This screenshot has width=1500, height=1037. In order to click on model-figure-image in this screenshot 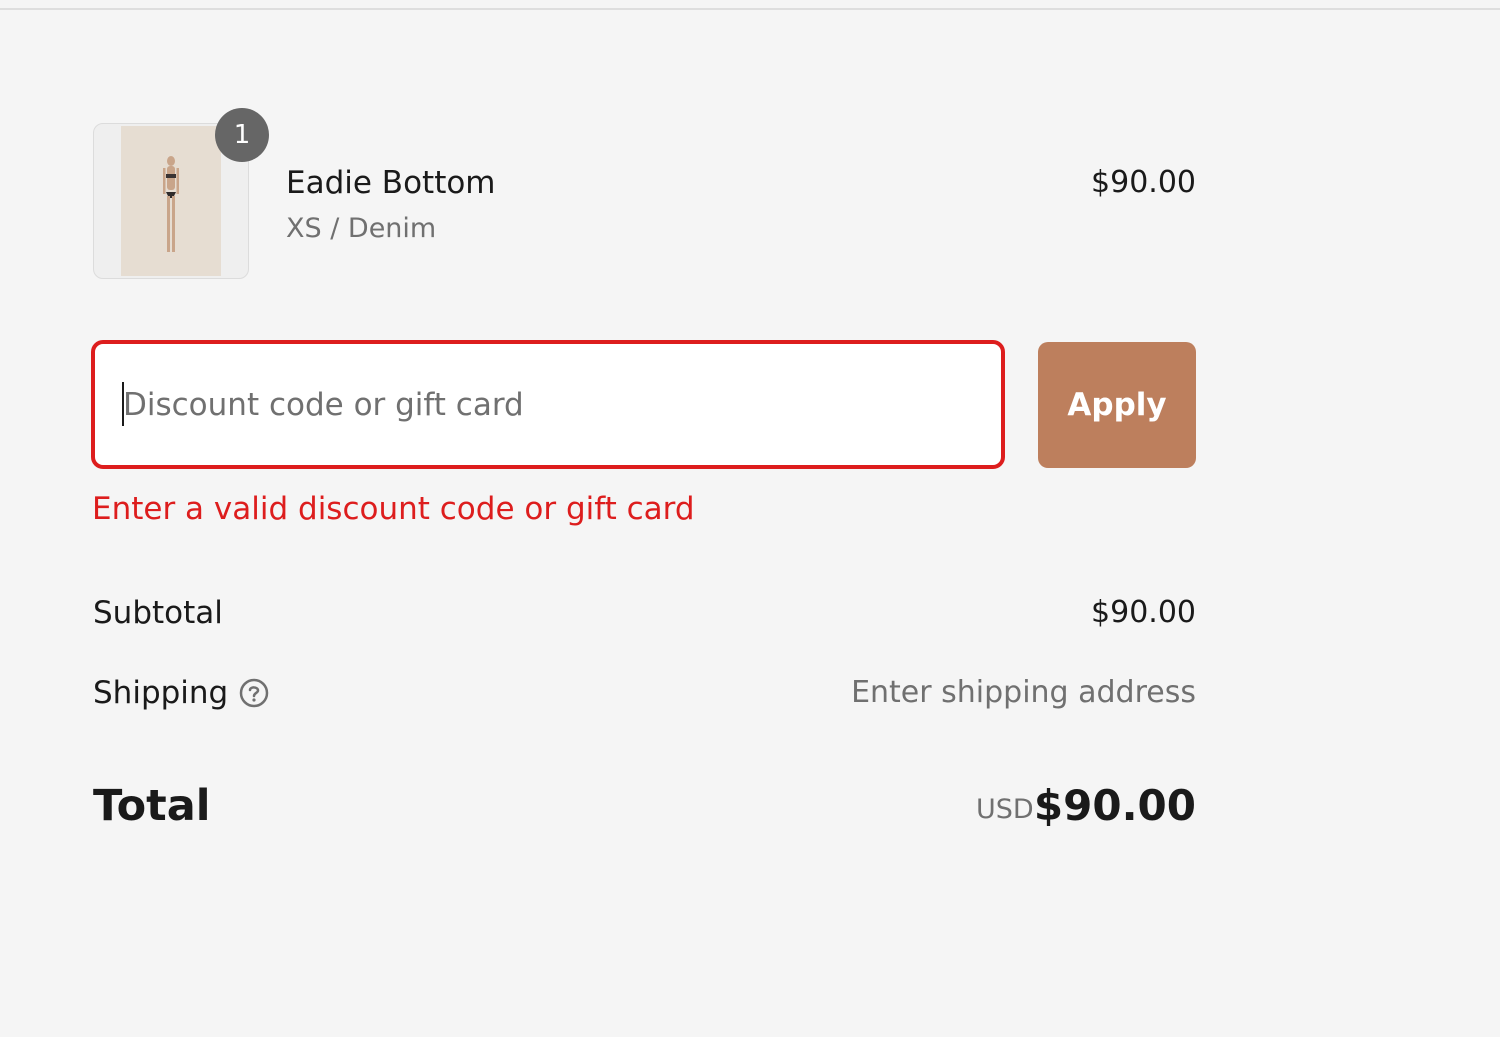, I will do `click(171, 201)`.